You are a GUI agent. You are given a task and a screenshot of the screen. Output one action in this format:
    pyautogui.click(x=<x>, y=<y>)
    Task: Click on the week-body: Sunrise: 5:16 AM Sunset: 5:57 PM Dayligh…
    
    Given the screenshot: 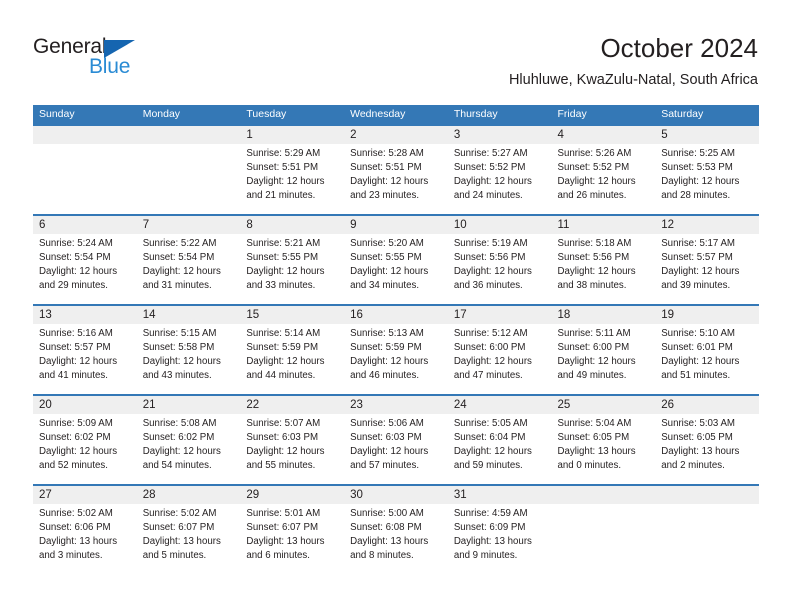 What is the action you would take?
    pyautogui.click(x=396, y=359)
    